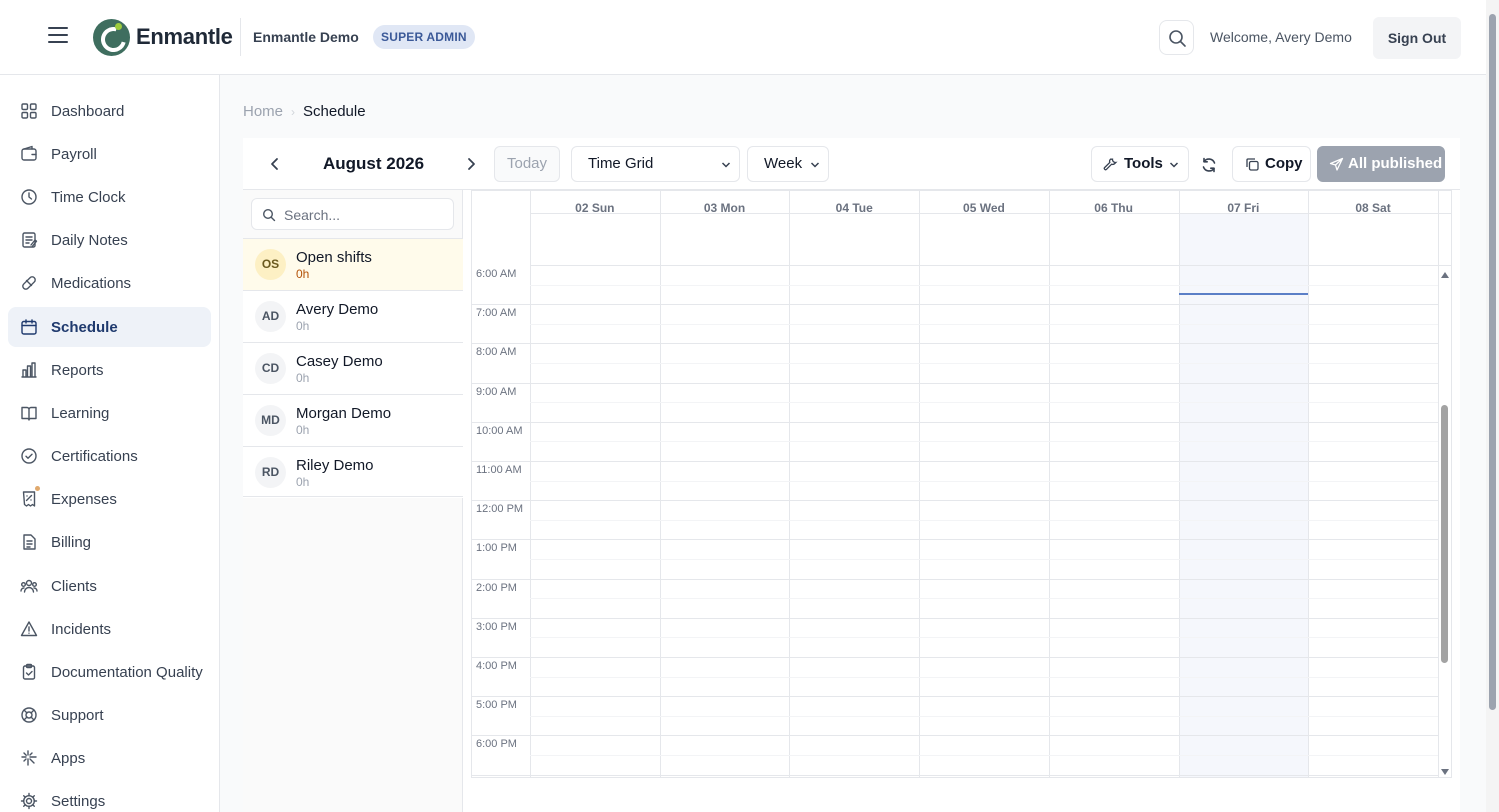  I want to click on sidebar-item-certifications: Certifications, so click(109, 456).